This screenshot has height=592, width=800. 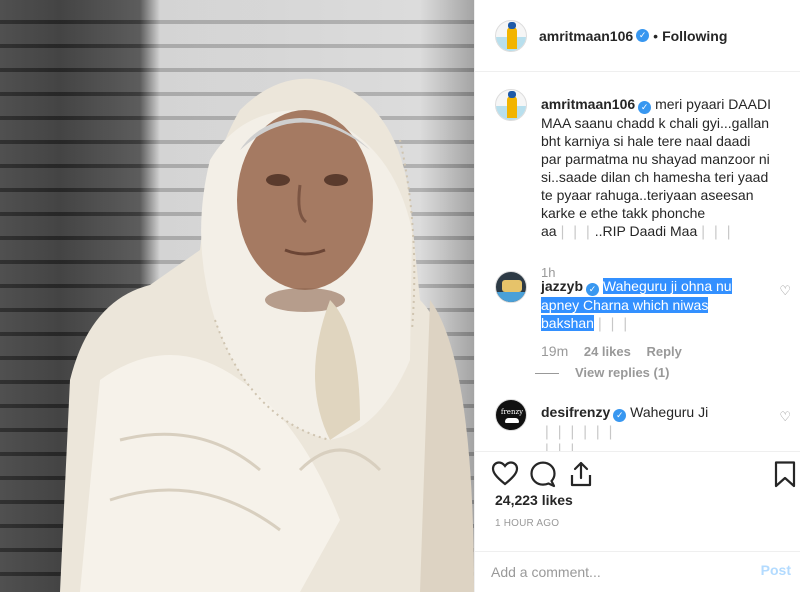 I want to click on bookmark-icon, so click(x=785, y=474).